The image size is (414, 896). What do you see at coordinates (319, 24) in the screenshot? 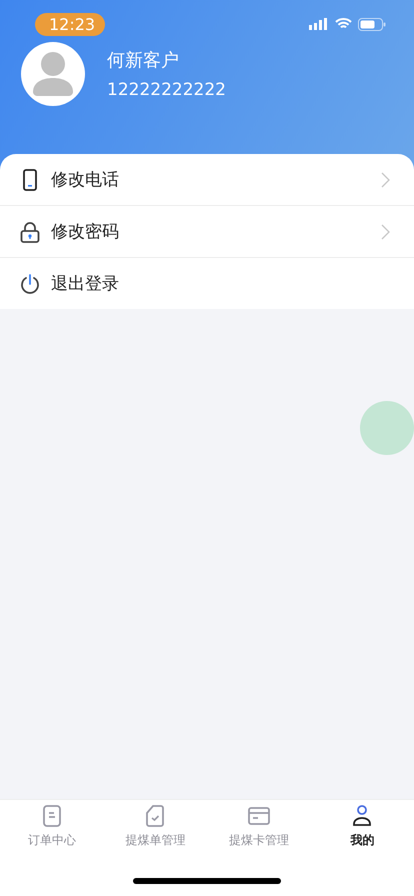
I see `signal-icon` at bounding box center [319, 24].